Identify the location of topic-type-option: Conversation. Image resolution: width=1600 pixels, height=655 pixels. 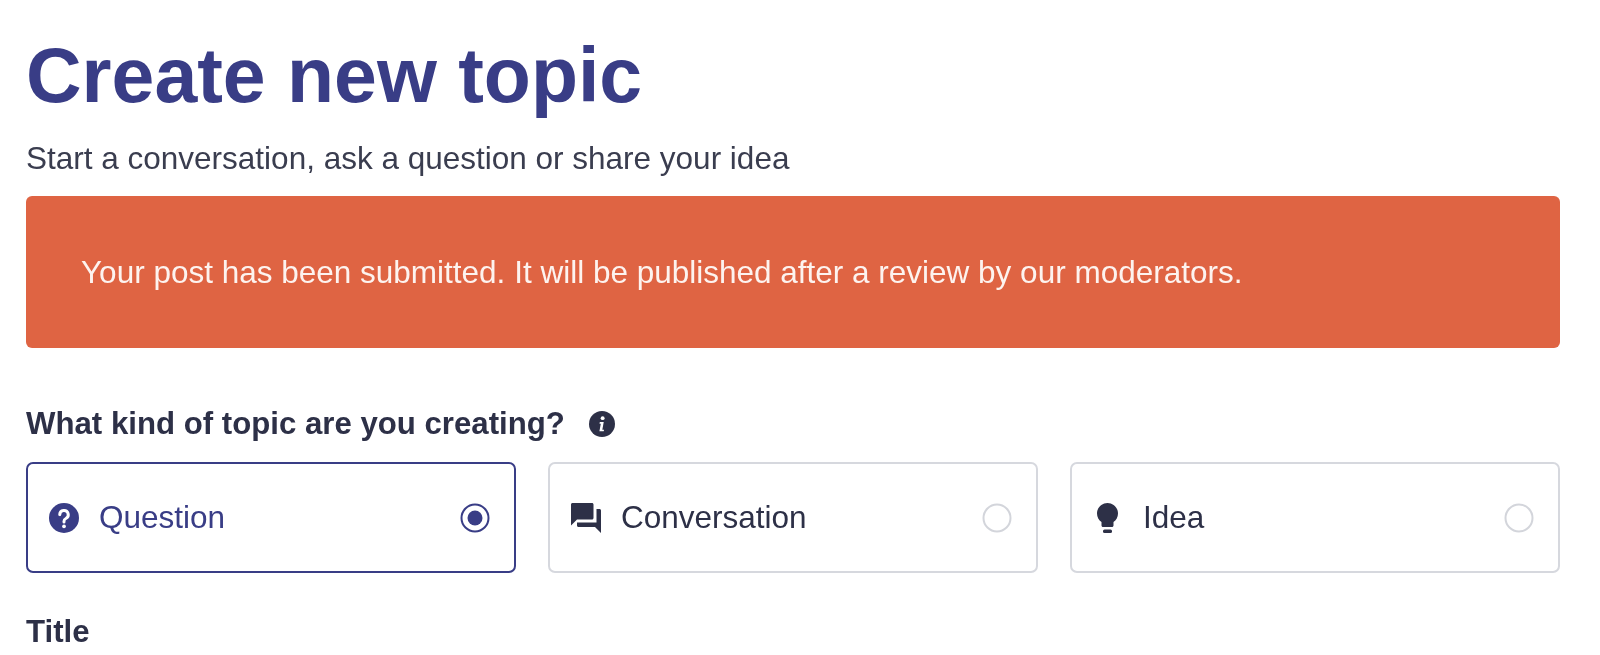
(793, 517).